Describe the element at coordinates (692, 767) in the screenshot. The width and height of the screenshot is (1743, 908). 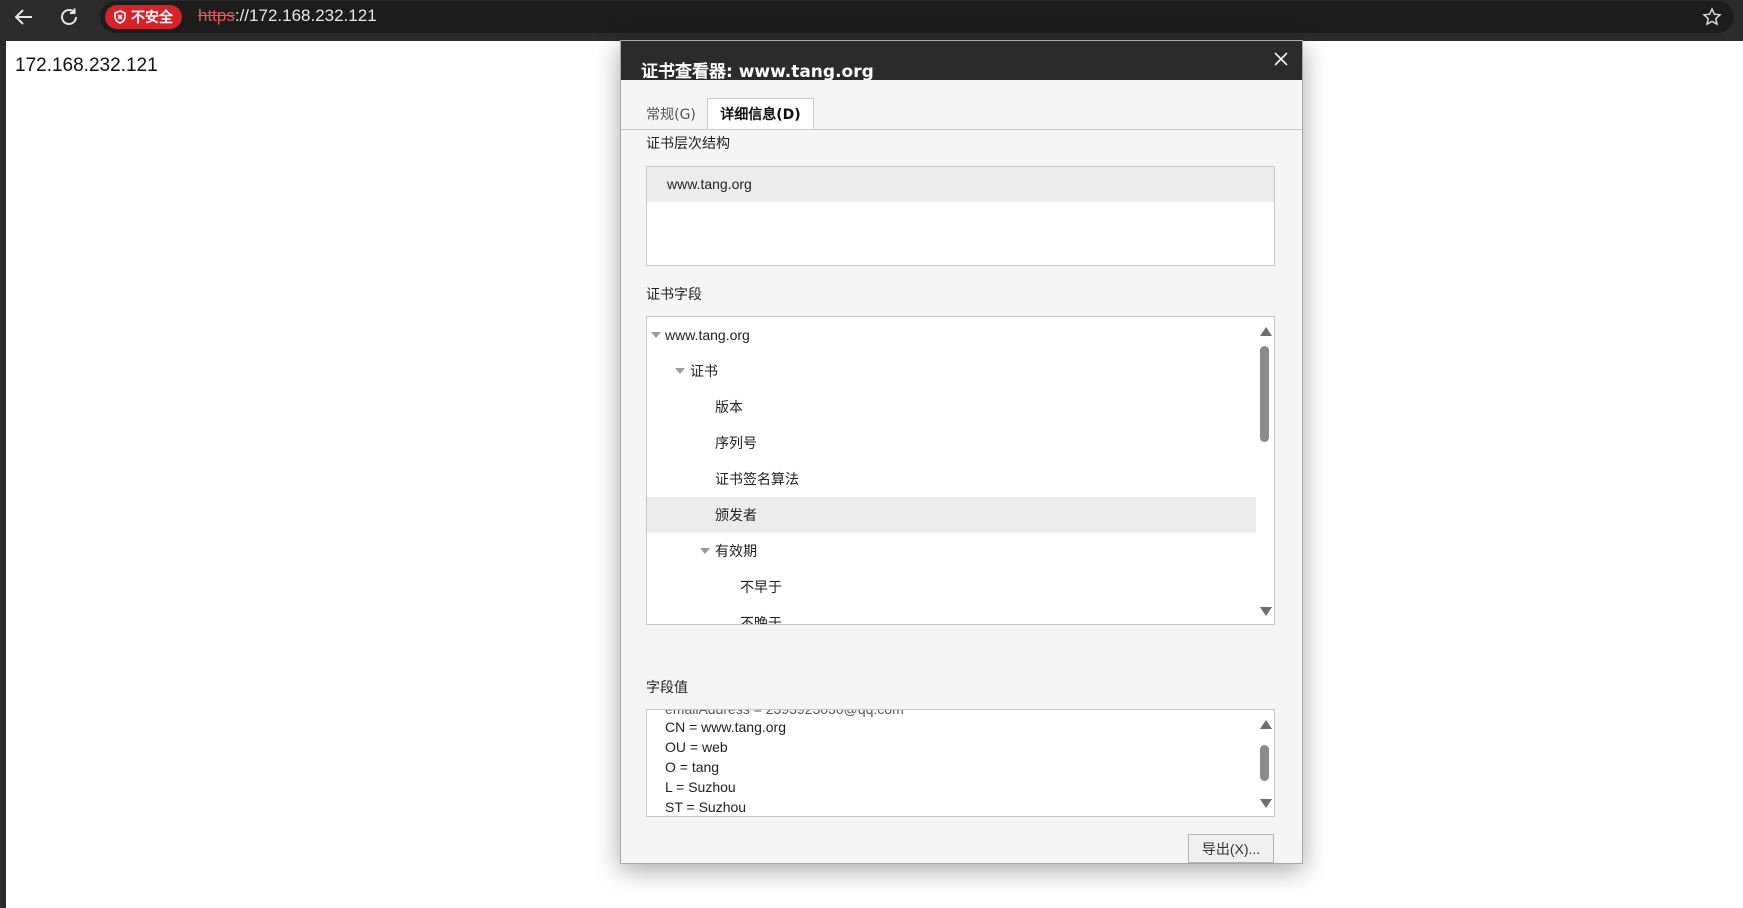
I see `field-value-line: O = tang` at that location.